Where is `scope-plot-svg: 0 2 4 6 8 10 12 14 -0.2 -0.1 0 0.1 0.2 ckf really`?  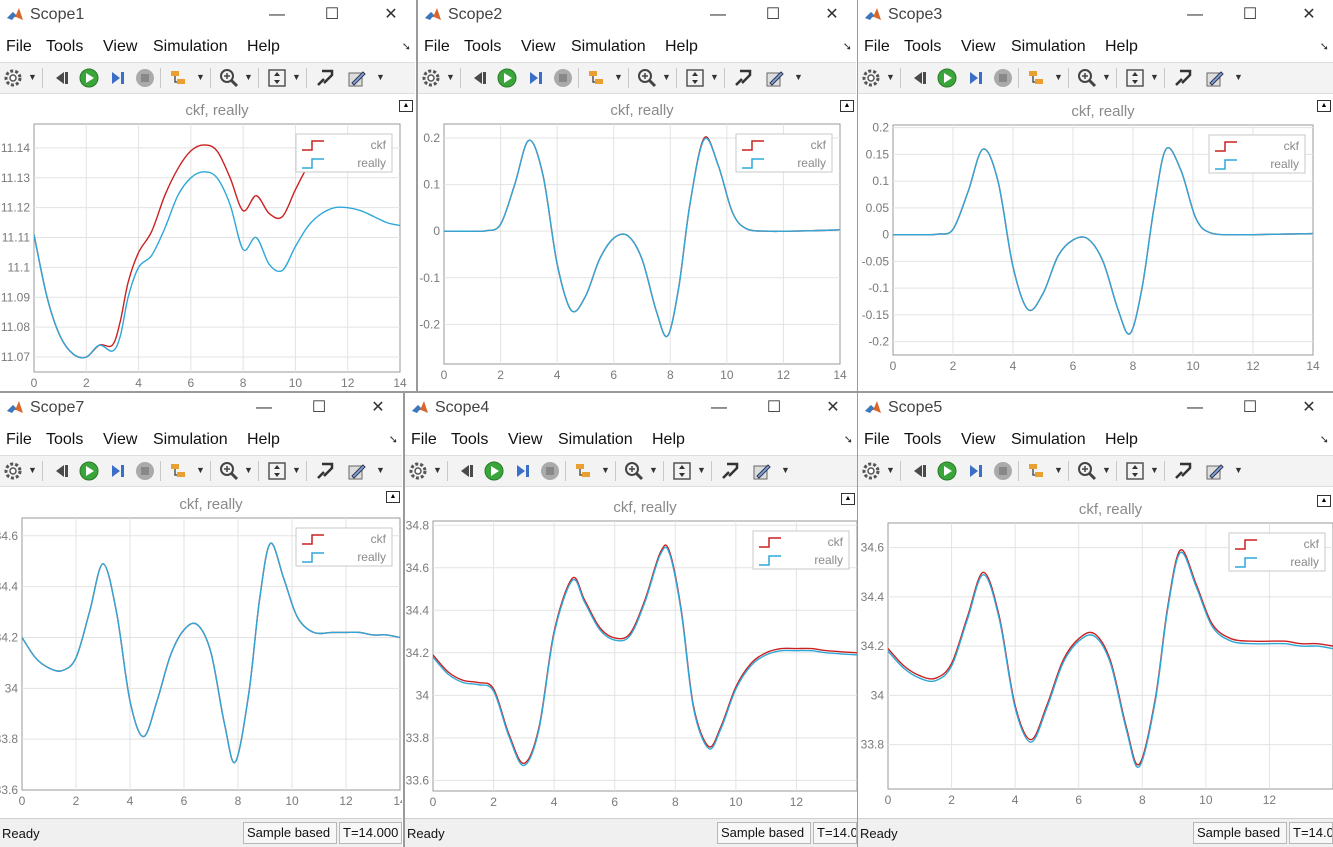 scope-plot-svg: 0 2 4 6 8 10 12 14 -0.2 -0.1 0 0.1 0.2 ckf really is located at coordinates (637, 243).